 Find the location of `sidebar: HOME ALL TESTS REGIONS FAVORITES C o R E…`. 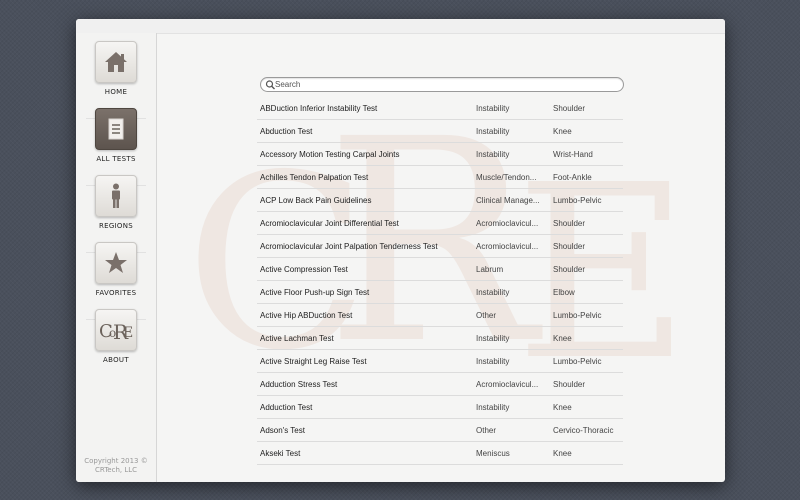

sidebar: HOME ALL TESTS REGIONS FAVORITES C o R E… is located at coordinates (116, 257).